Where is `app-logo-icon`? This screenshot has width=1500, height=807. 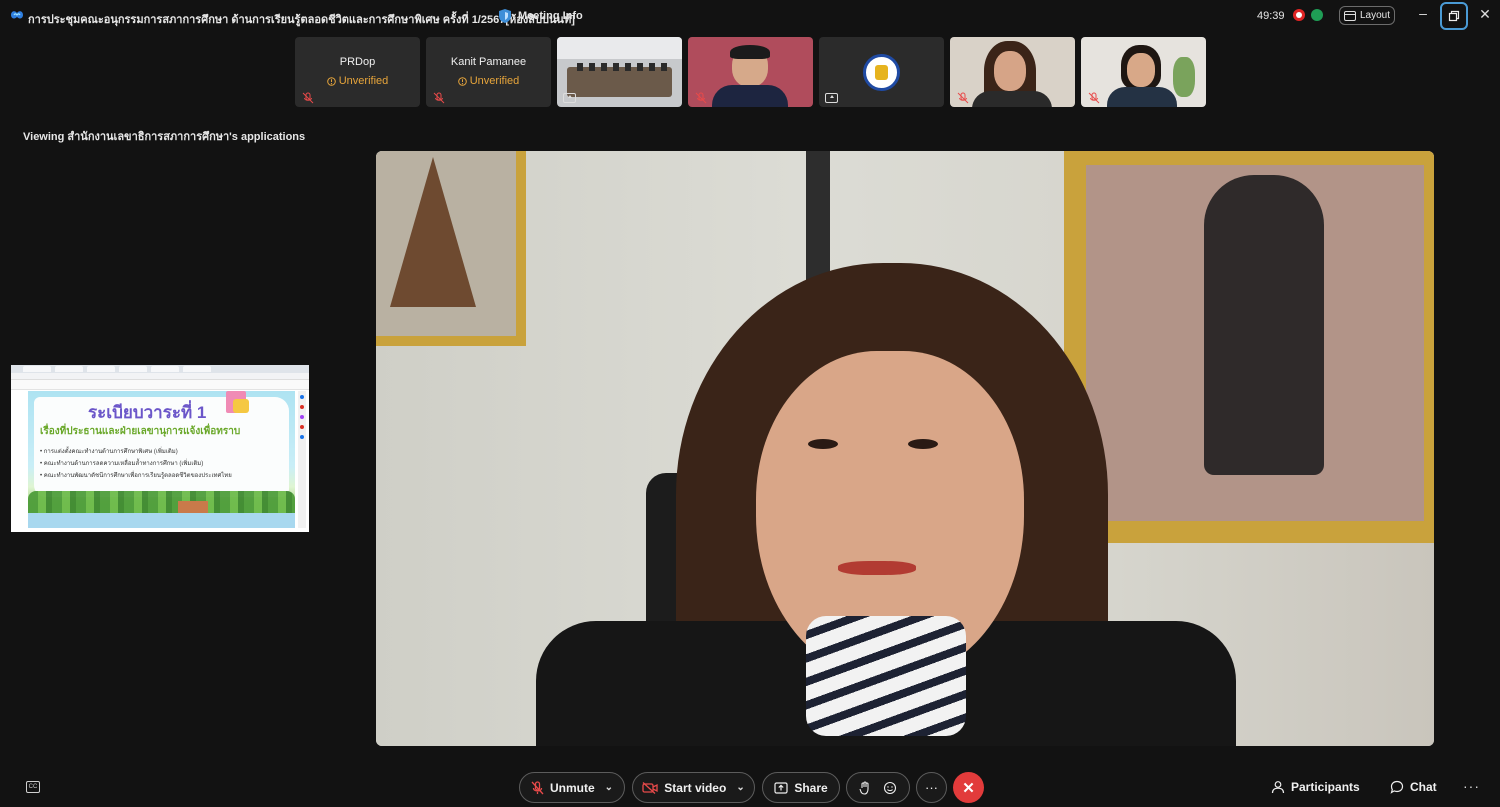 app-logo-icon is located at coordinates (17, 15).